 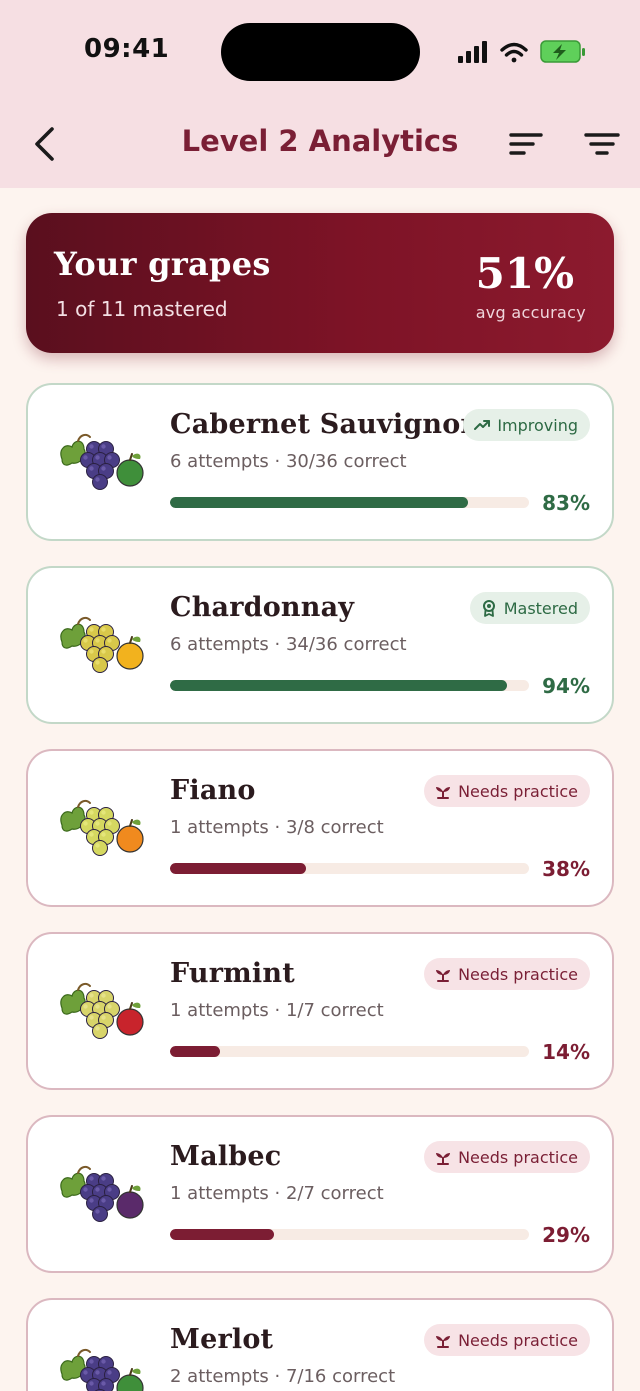 I want to click on grape-name: Chardonnay, so click(x=262, y=607).